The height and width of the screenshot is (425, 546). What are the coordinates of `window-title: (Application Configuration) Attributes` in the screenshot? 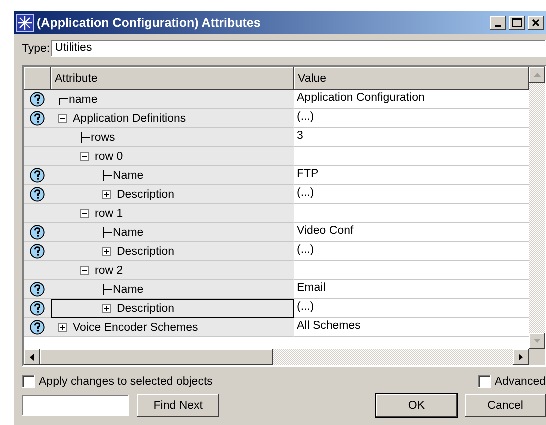 It's located at (149, 23).